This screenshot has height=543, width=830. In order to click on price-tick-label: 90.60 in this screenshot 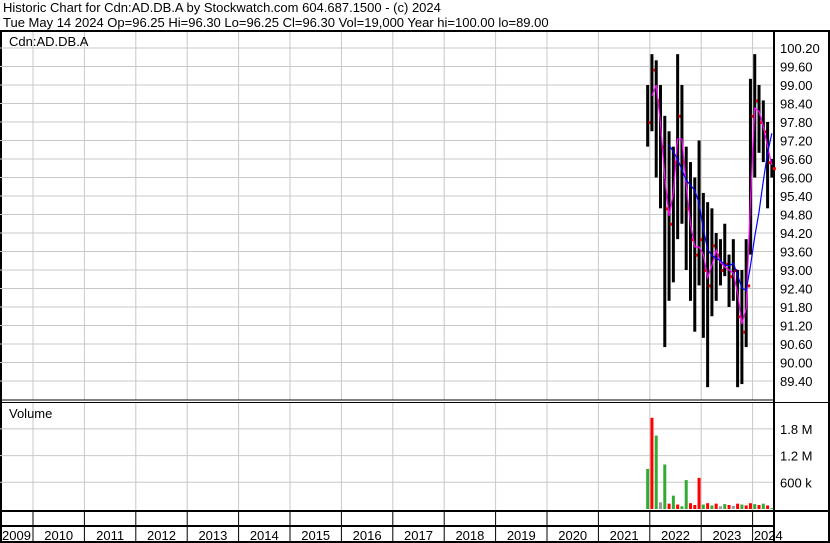, I will do `click(796, 344)`.